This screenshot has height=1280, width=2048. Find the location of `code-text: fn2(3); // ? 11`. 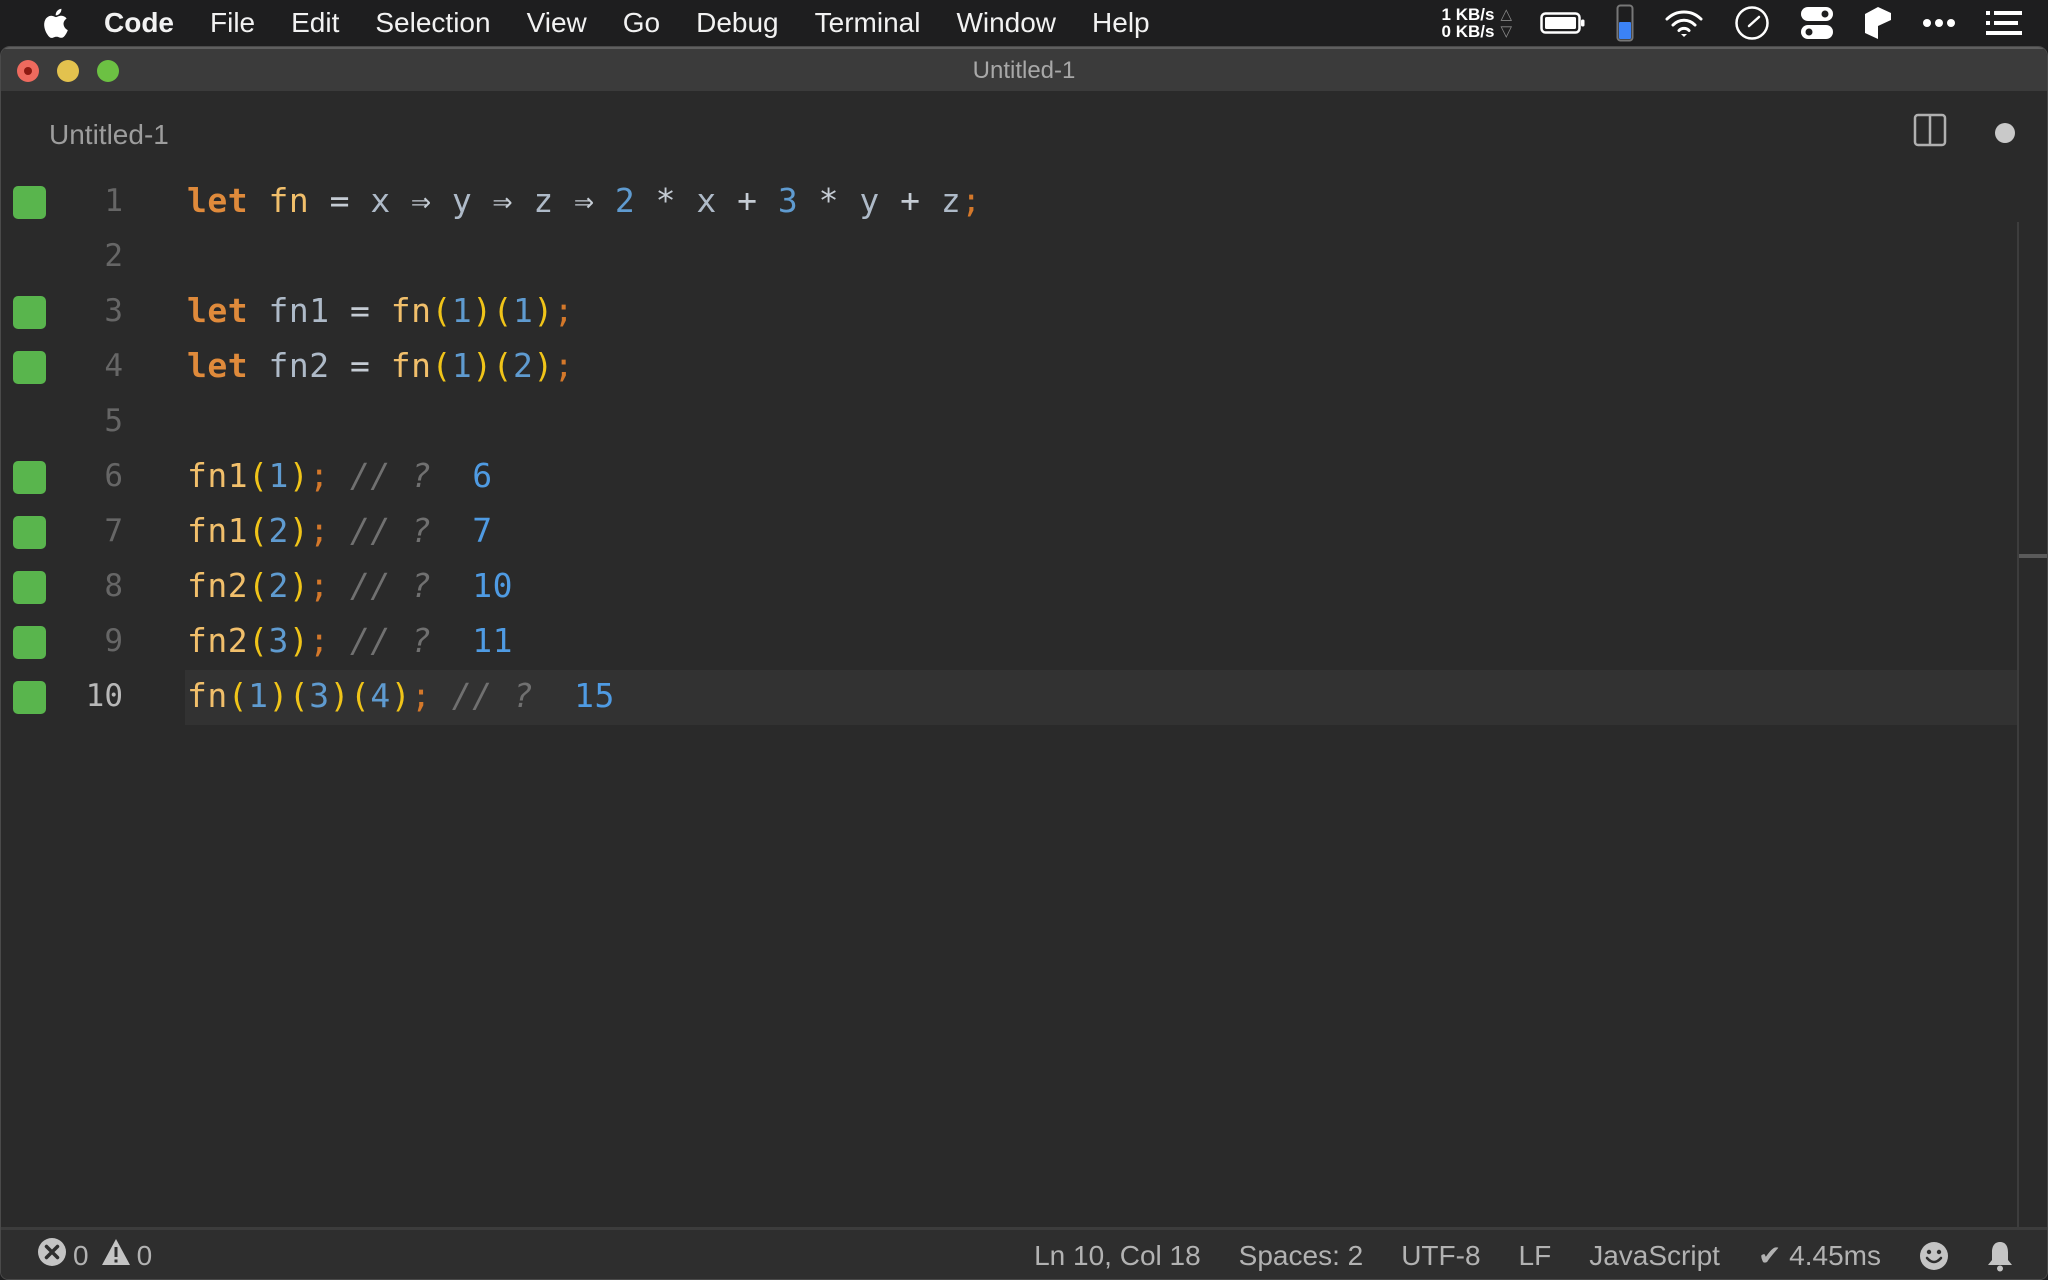

code-text: fn2(3); // ? 11 is located at coordinates (350, 640).